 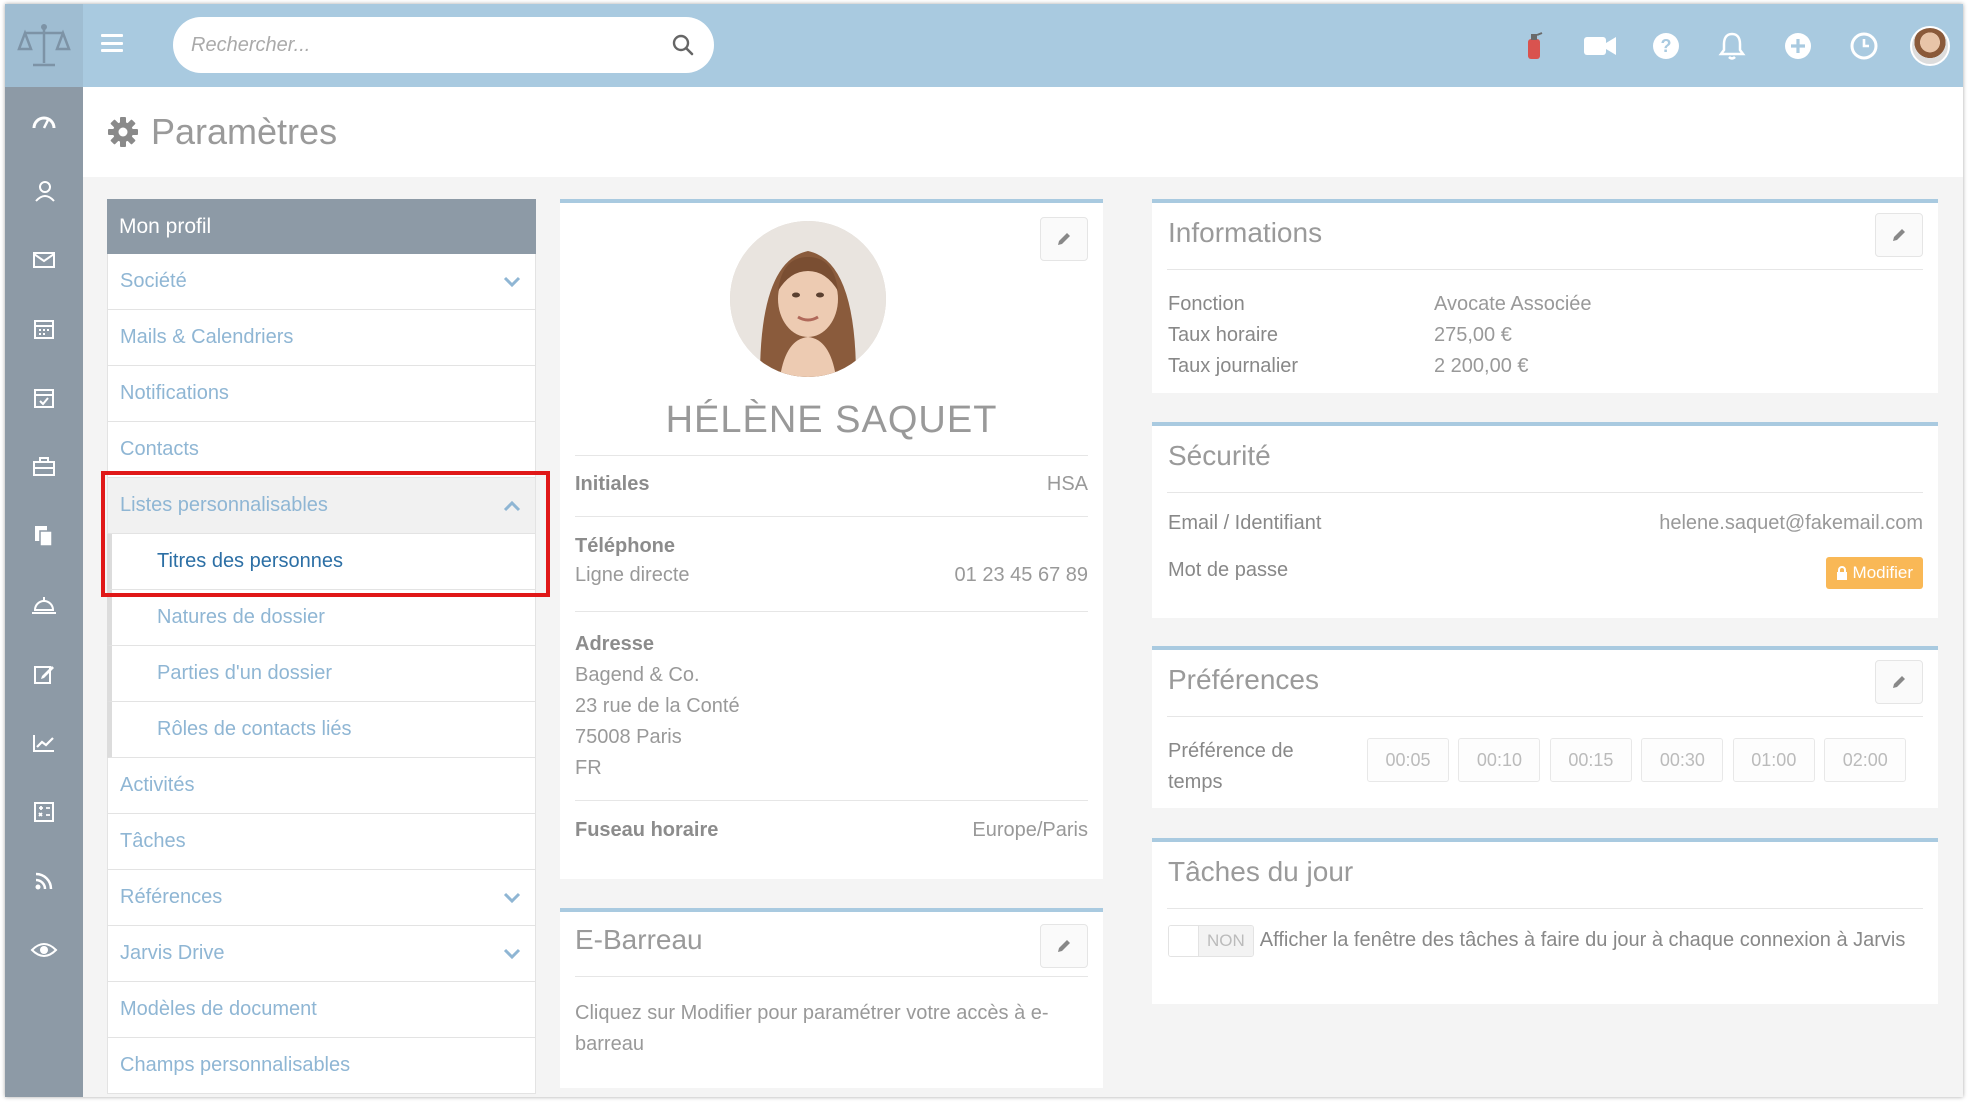 What do you see at coordinates (321, 506) in the screenshot?
I see `menu-item-custom-lists: Listes personnalisables` at bounding box center [321, 506].